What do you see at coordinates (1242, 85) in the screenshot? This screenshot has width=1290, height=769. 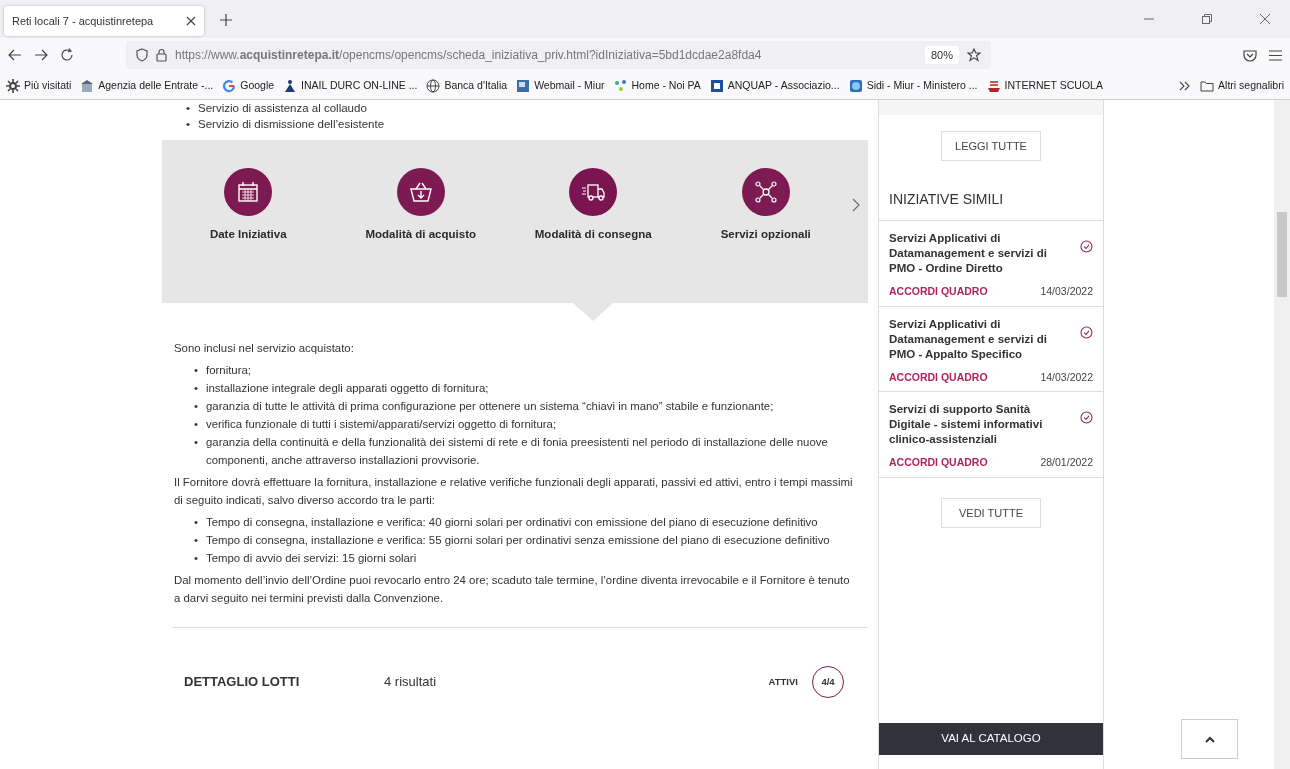 I see `bookmark-folder: Altri segnalibri` at bounding box center [1242, 85].